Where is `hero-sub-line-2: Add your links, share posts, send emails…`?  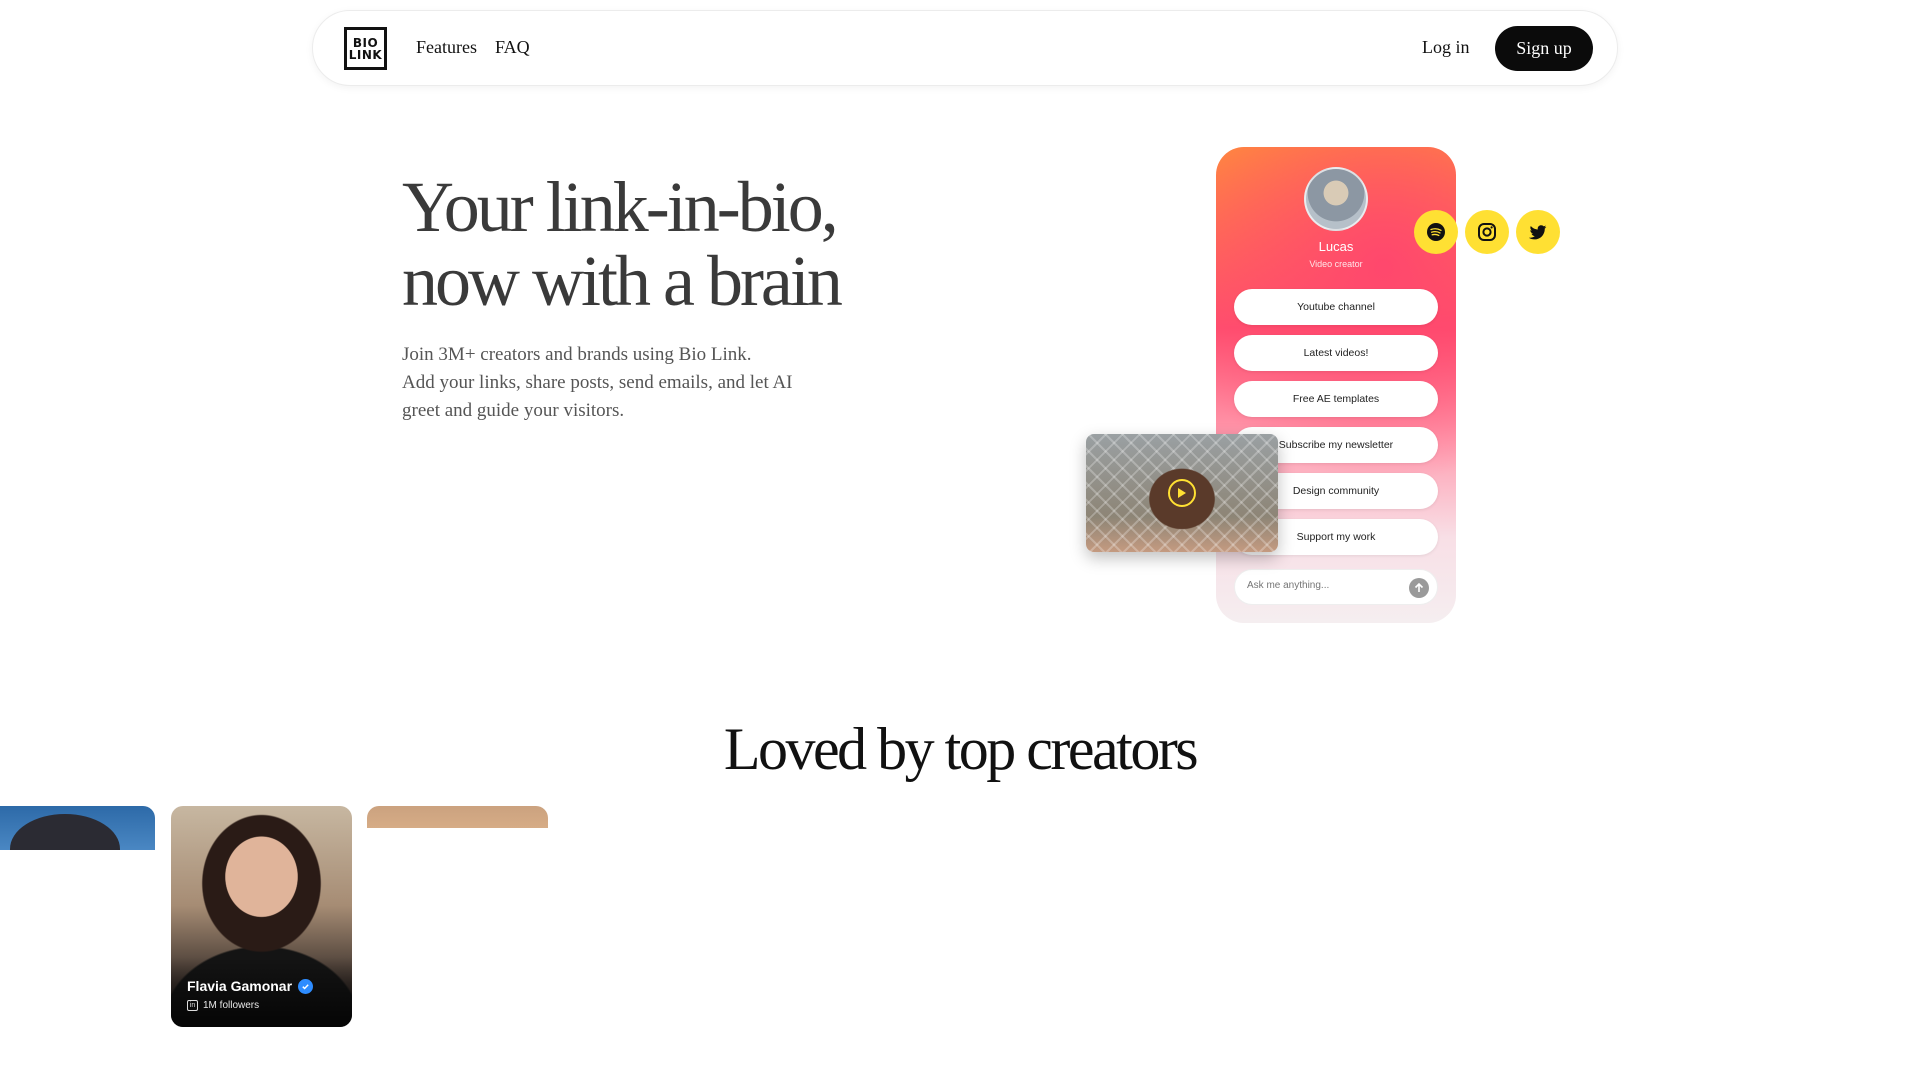
hero-sub-line-2: Add your links, share posts, send emails… is located at coordinates (597, 396).